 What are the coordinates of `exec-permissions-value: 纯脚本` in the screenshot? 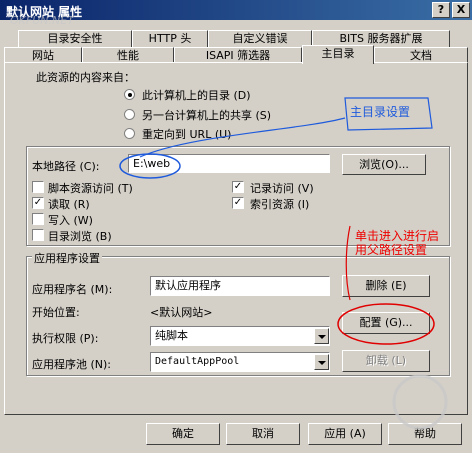 It's located at (171, 335).